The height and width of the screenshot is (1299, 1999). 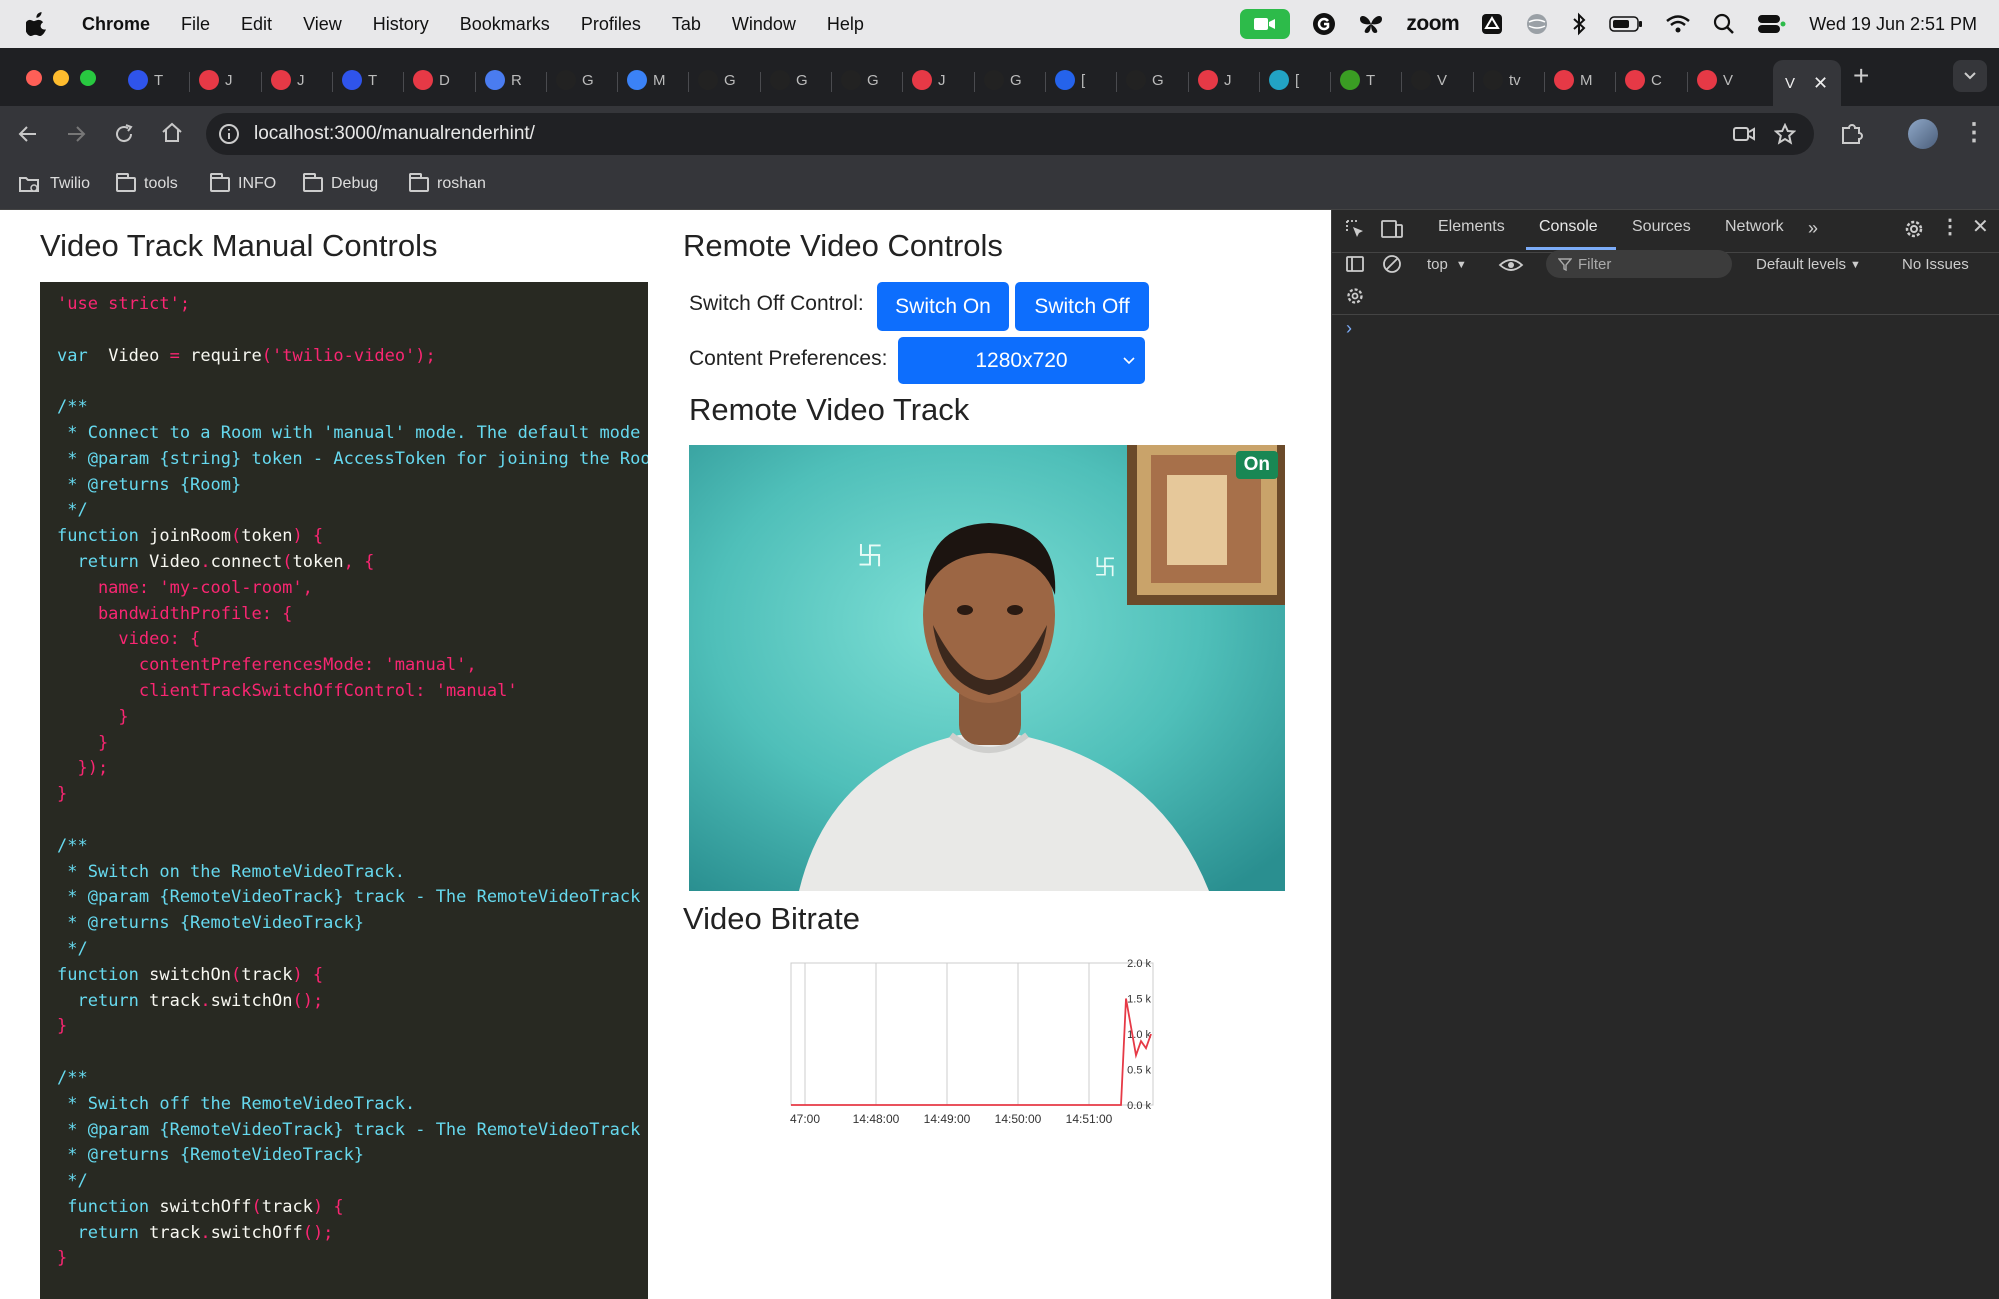 I want to click on switch-off-button: Switch Off, so click(x=1082, y=306).